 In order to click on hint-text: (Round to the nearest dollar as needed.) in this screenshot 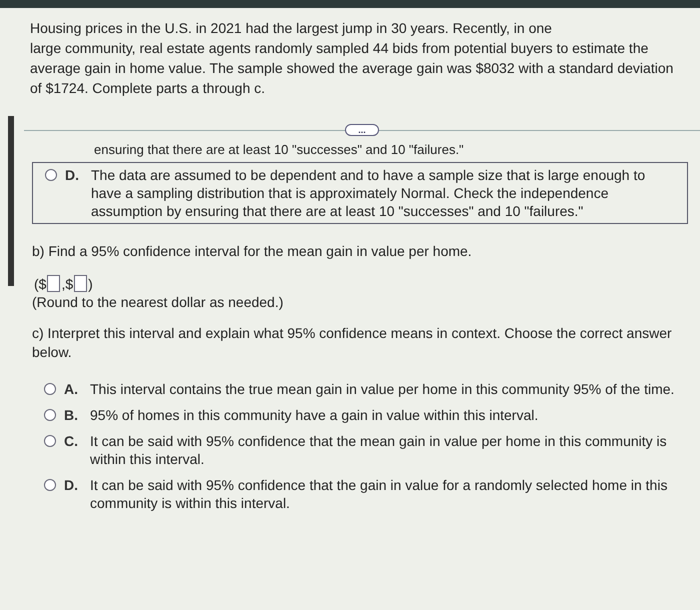, I will do `click(158, 302)`.